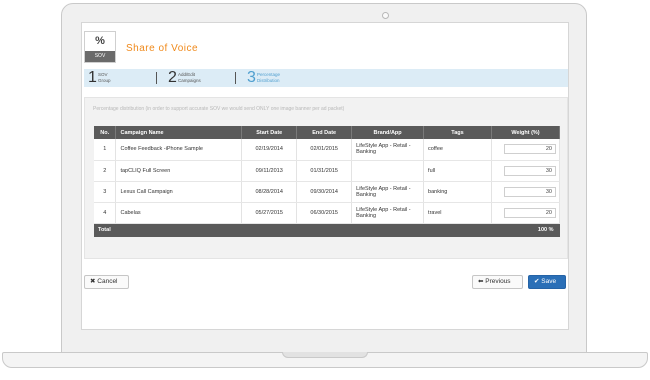 Image resolution: width=650 pixels, height=380 pixels. What do you see at coordinates (100, 56) in the screenshot?
I see `sov-icon-label: SOV` at bounding box center [100, 56].